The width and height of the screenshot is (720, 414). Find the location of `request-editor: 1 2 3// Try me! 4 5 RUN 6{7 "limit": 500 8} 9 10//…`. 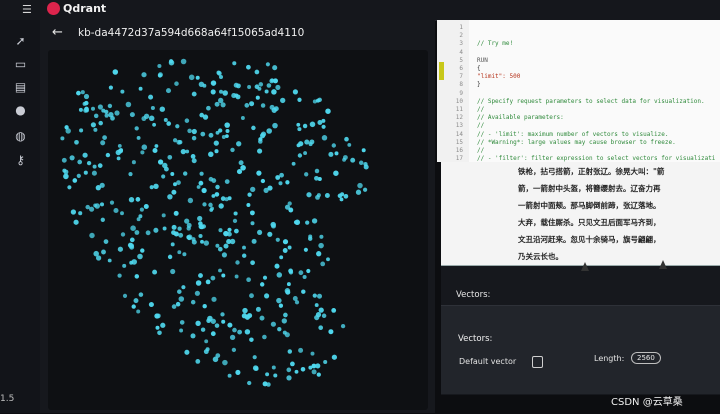

request-editor: 1 2 3// Try me! 4 5 RUN 6{7 "limit": 500 8} 9 10//… is located at coordinates (578, 91).